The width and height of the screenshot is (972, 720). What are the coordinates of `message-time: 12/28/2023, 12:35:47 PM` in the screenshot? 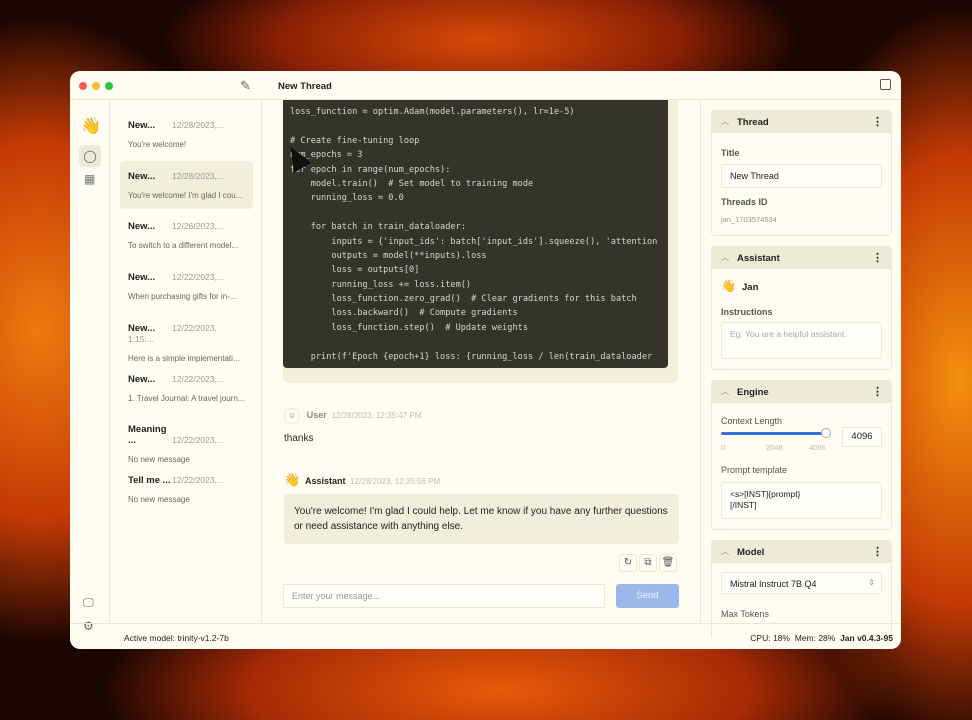 It's located at (376, 415).